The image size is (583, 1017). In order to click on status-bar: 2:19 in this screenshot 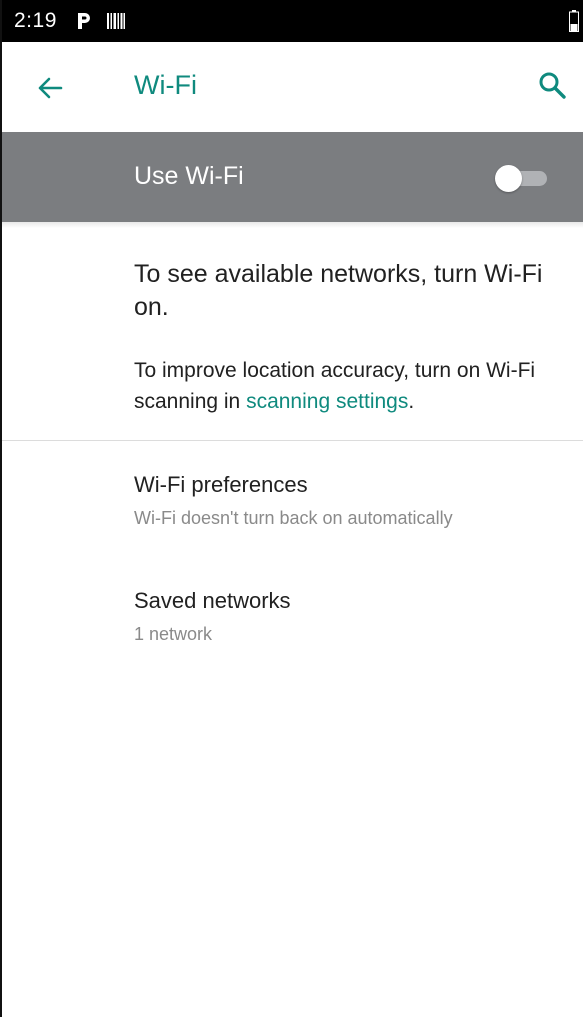, I will do `click(292, 21)`.